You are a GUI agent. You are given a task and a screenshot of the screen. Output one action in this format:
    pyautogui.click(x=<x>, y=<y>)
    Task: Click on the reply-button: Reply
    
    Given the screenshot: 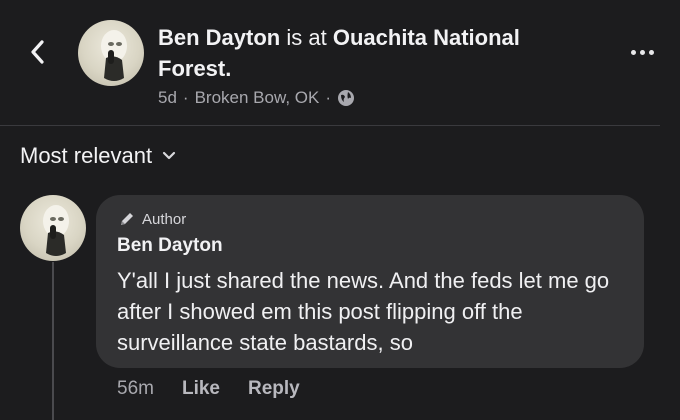 What is the action you would take?
    pyautogui.click(x=274, y=389)
    